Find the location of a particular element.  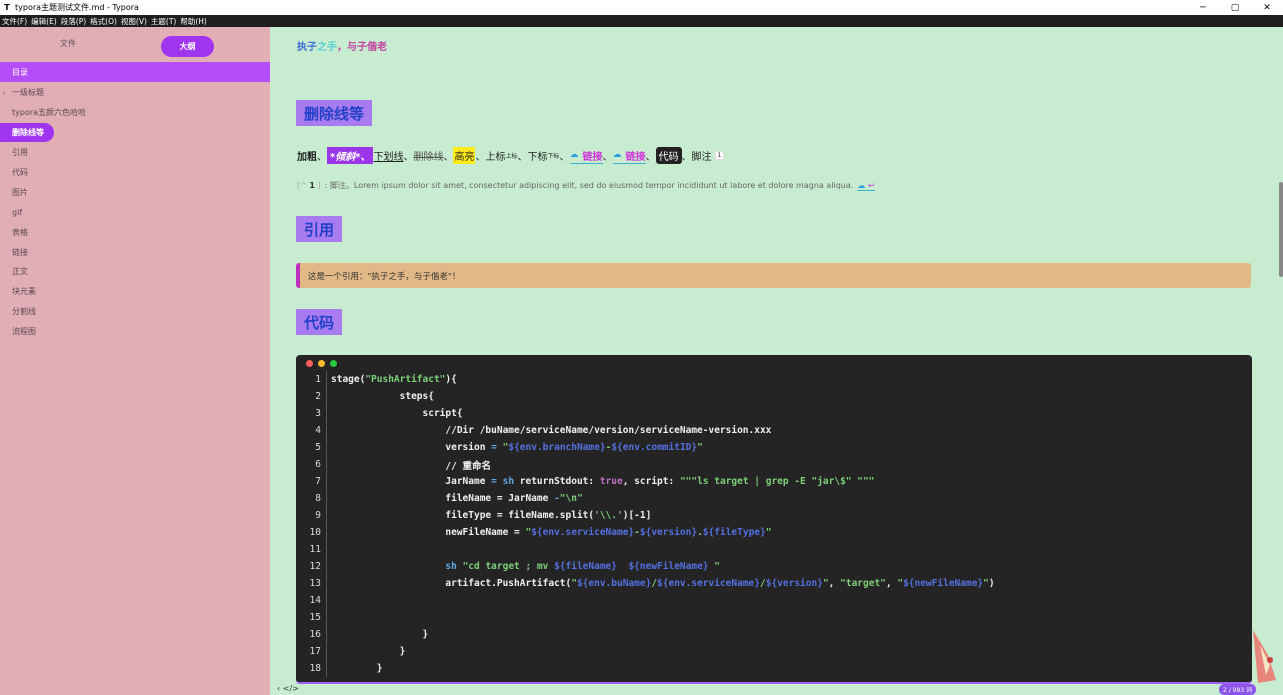

outline-header-toc: 目录 is located at coordinates (135, 72).